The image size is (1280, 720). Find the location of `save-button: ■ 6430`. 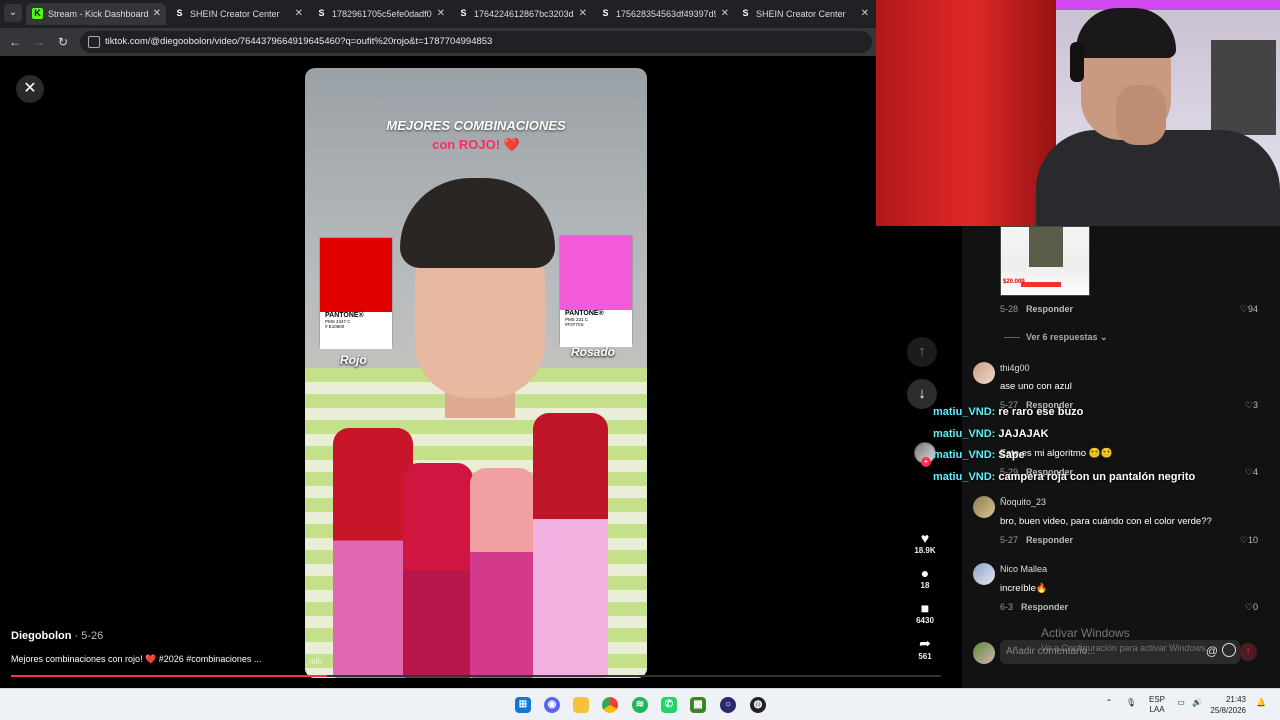

save-button: ■ 6430 is located at coordinates (925, 612).